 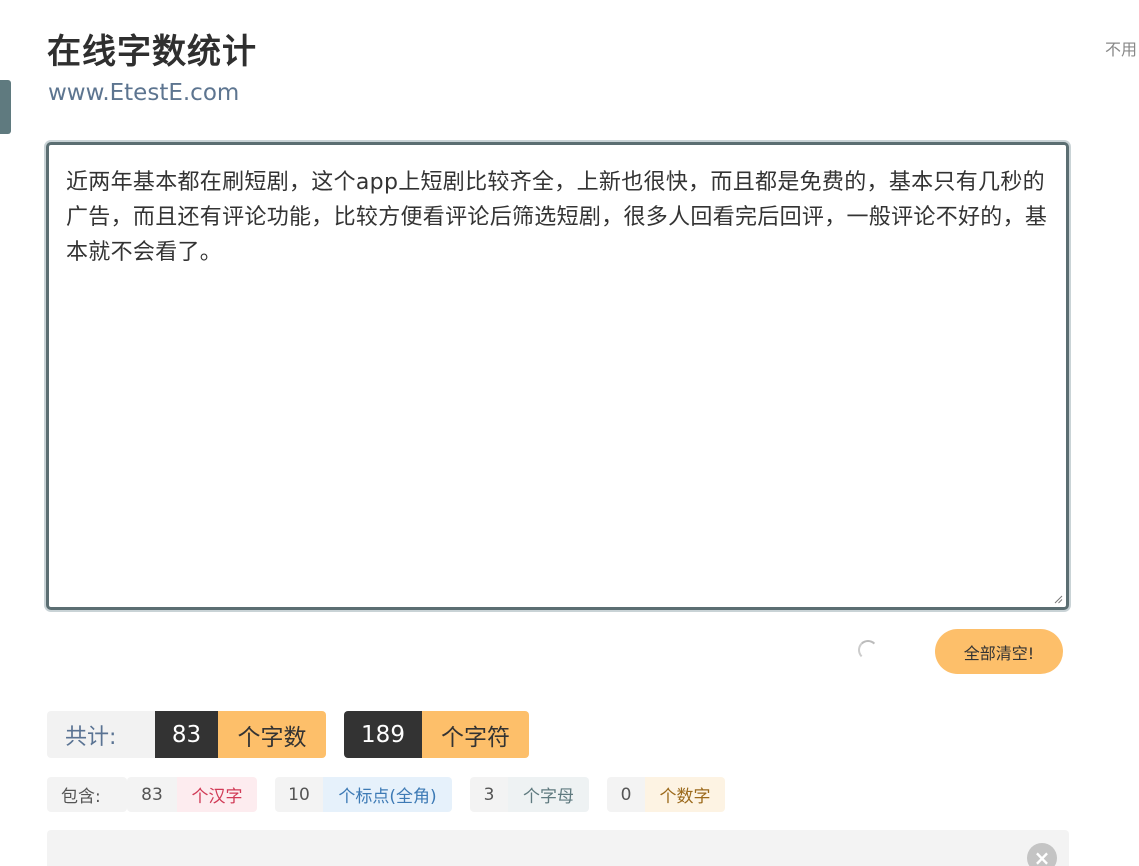 I want to click on corner-note: 不用, so click(x=1121, y=49).